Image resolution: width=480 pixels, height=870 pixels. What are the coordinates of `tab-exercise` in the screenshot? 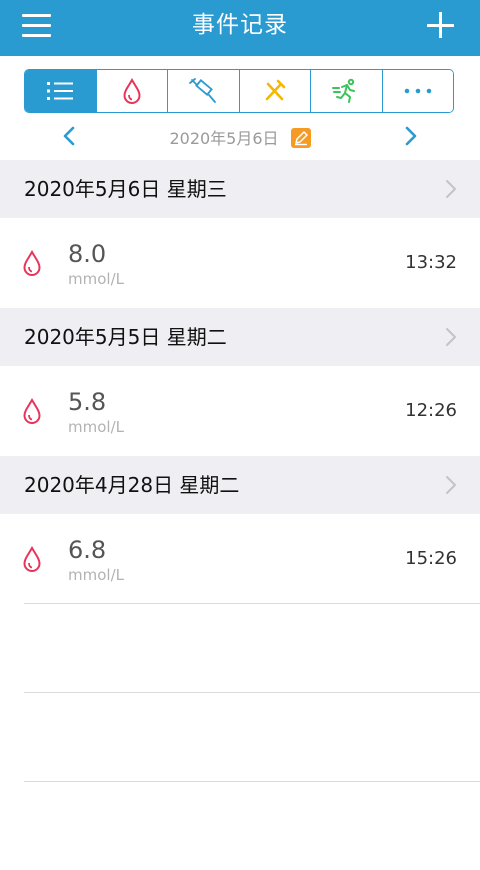 It's located at (347, 91).